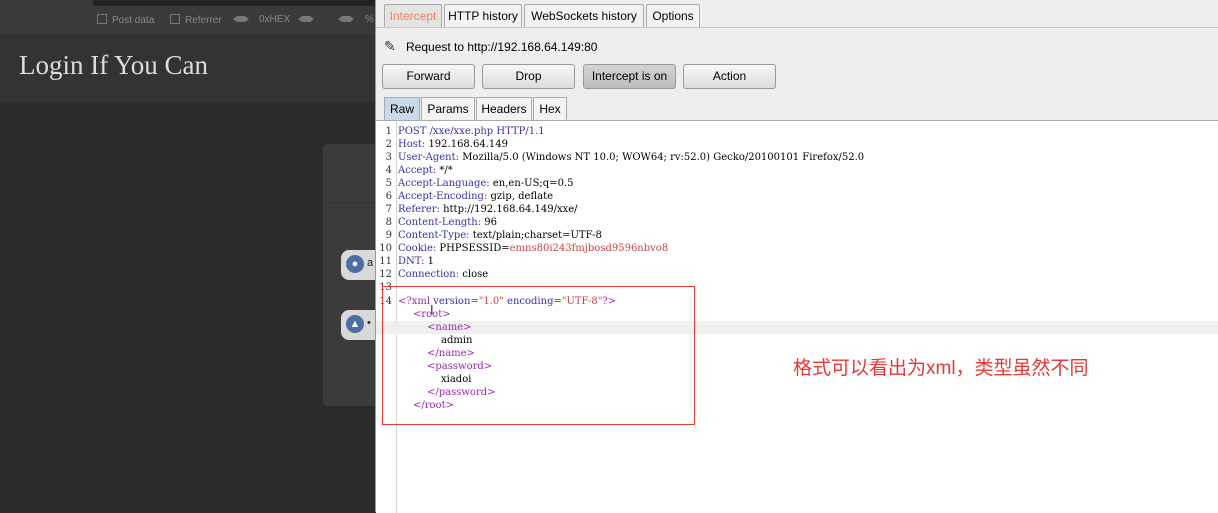  Describe the element at coordinates (582, 301) in the screenshot. I see `xml-encoding-value: "UTF-8"` at that location.